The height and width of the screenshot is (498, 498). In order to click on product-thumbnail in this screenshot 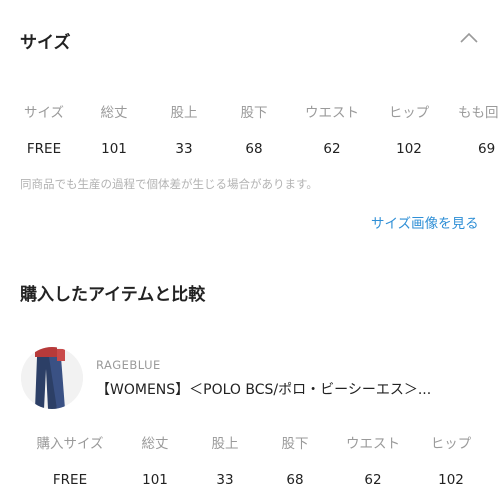, I will do `click(52, 378)`.